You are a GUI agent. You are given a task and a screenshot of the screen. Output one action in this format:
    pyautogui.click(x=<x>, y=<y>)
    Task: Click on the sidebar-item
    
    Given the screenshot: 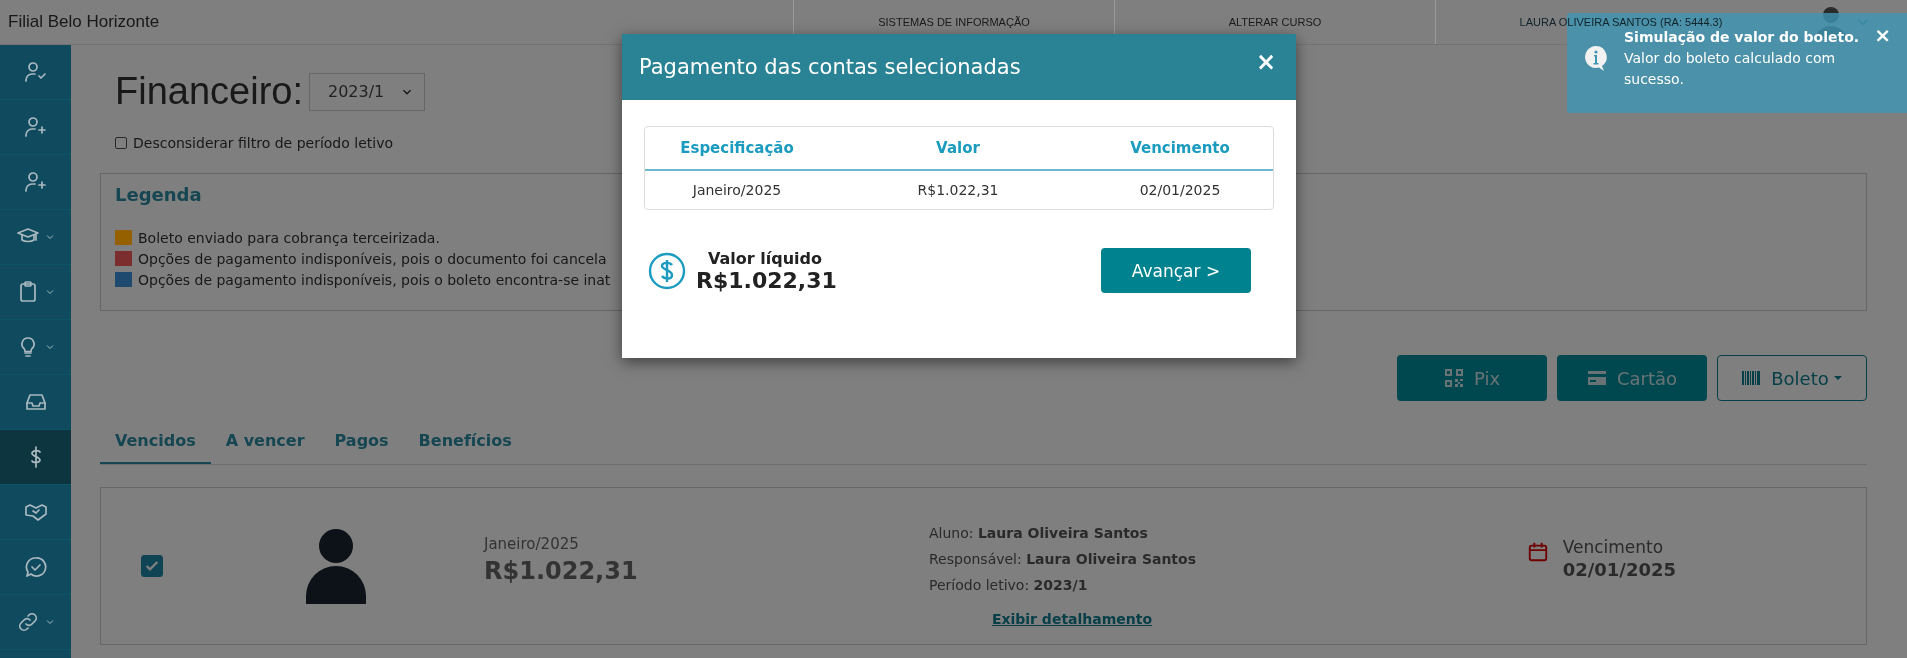 What is the action you would take?
    pyautogui.click(x=35, y=457)
    